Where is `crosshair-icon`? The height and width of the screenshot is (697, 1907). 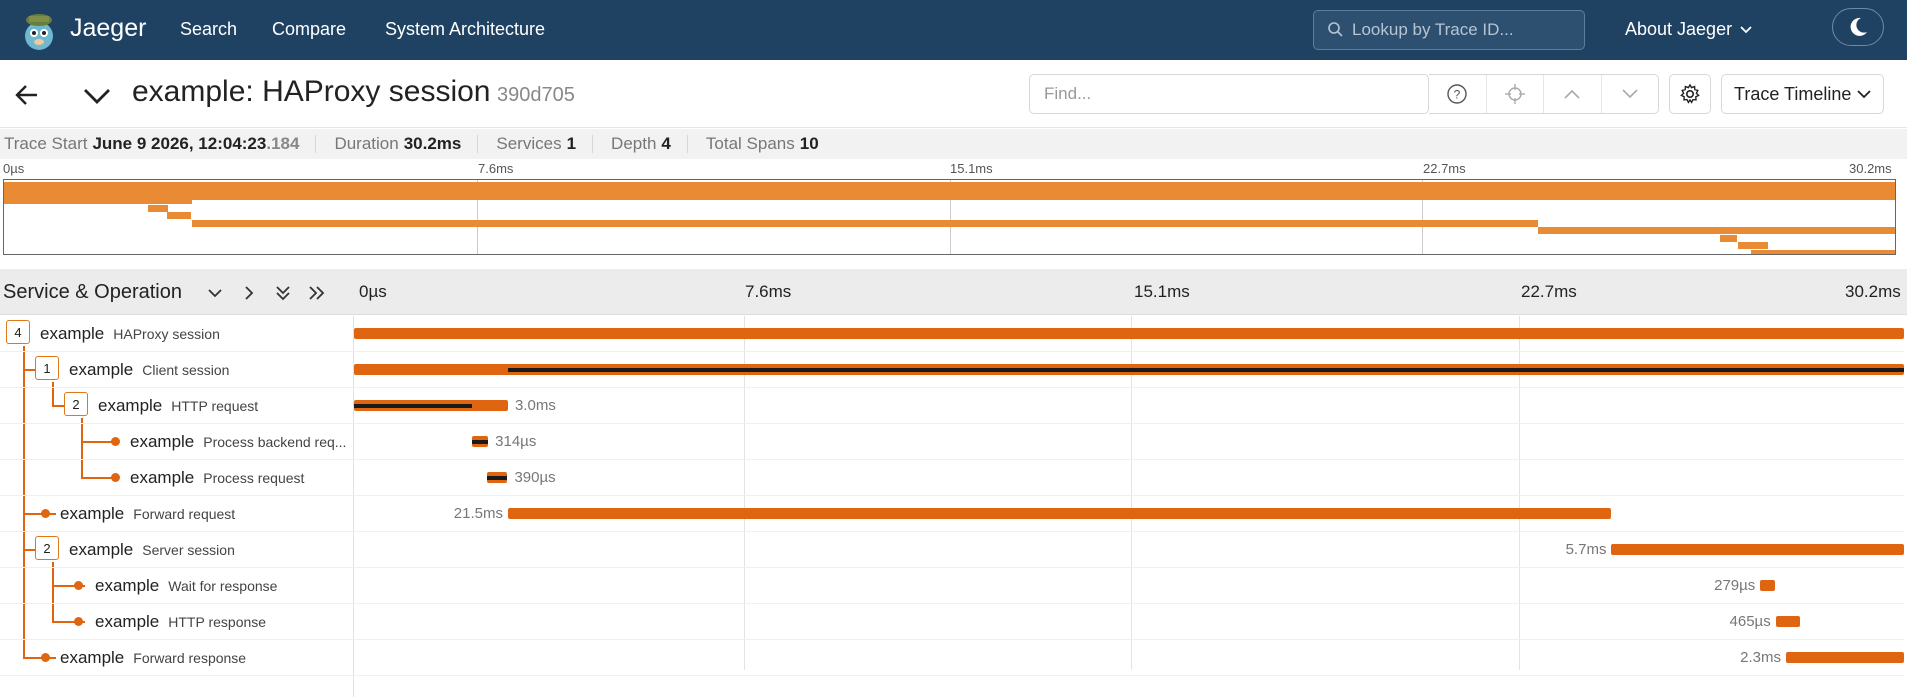
crosshair-icon is located at coordinates (1514, 94).